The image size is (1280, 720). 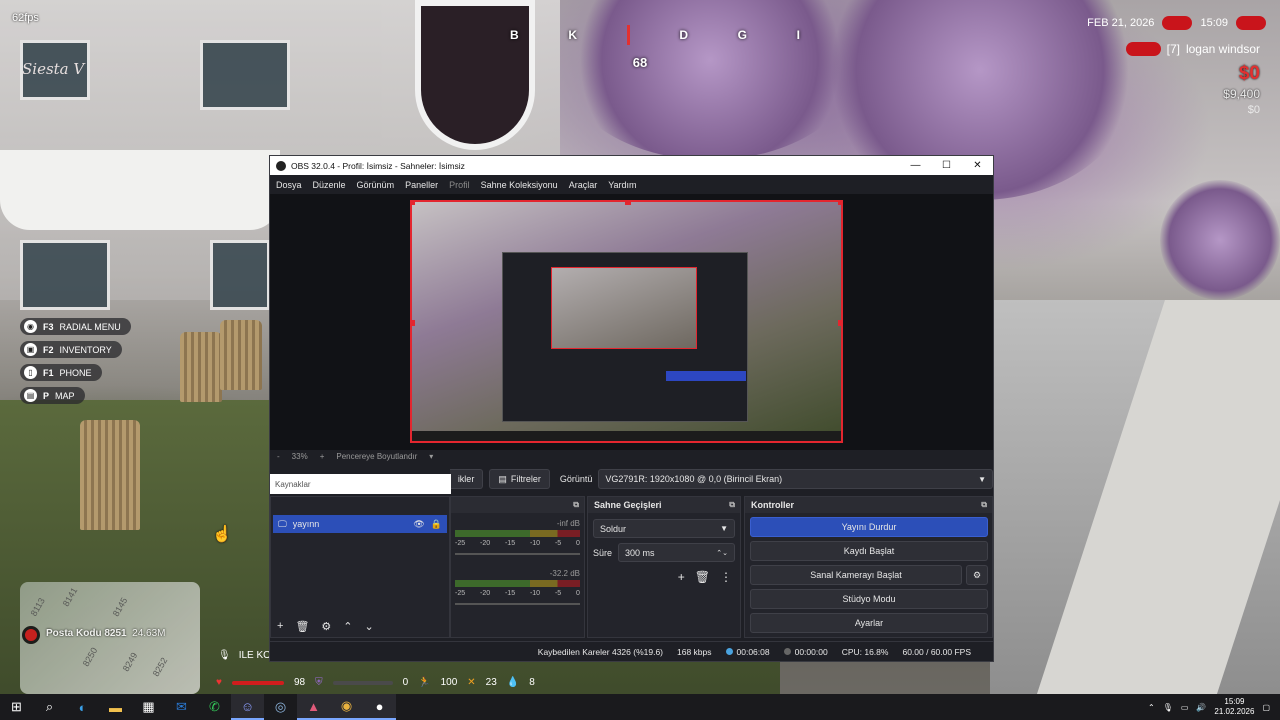 What do you see at coordinates (431, 456) in the screenshot?
I see `chevron-down-icon: ▾` at bounding box center [431, 456].